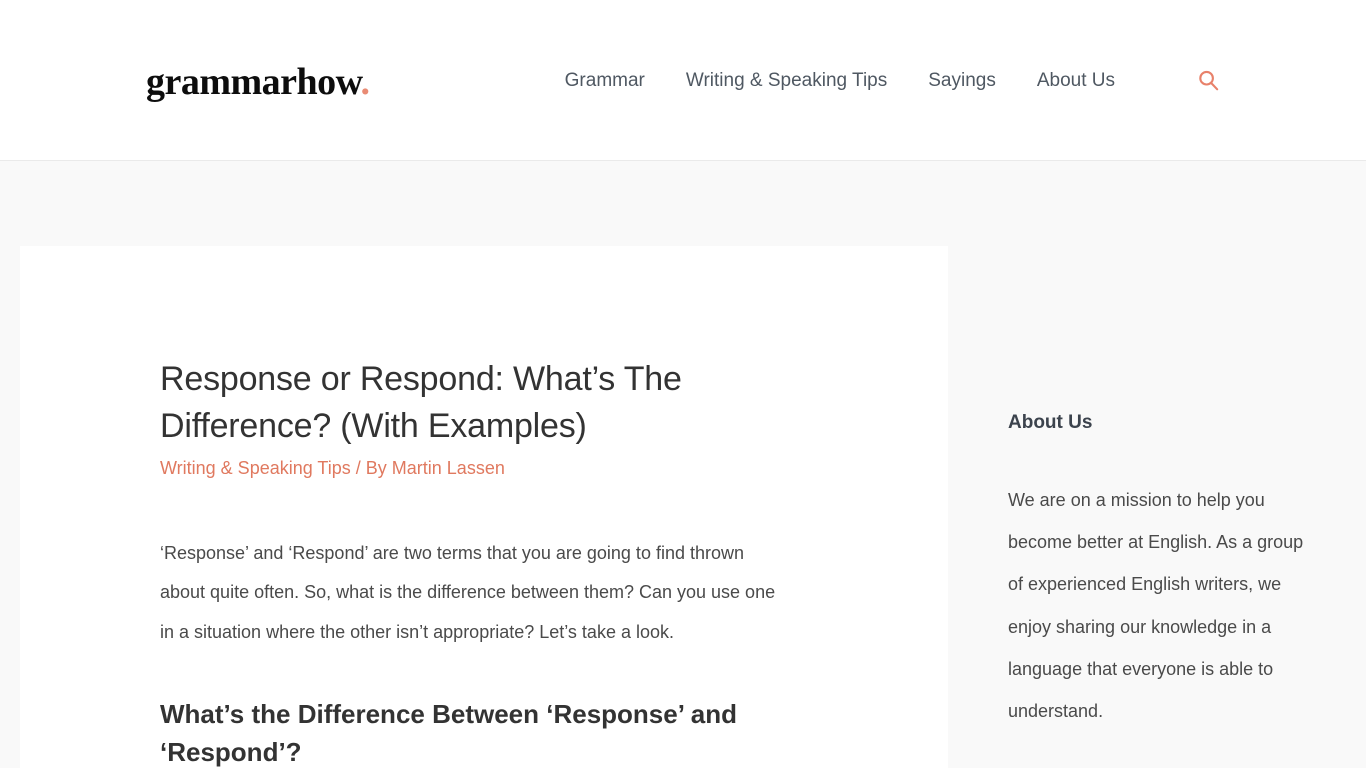 The height and width of the screenshot is (768, 1366). I want to click on byline-author: Martin Lassen, so click(448, 468).